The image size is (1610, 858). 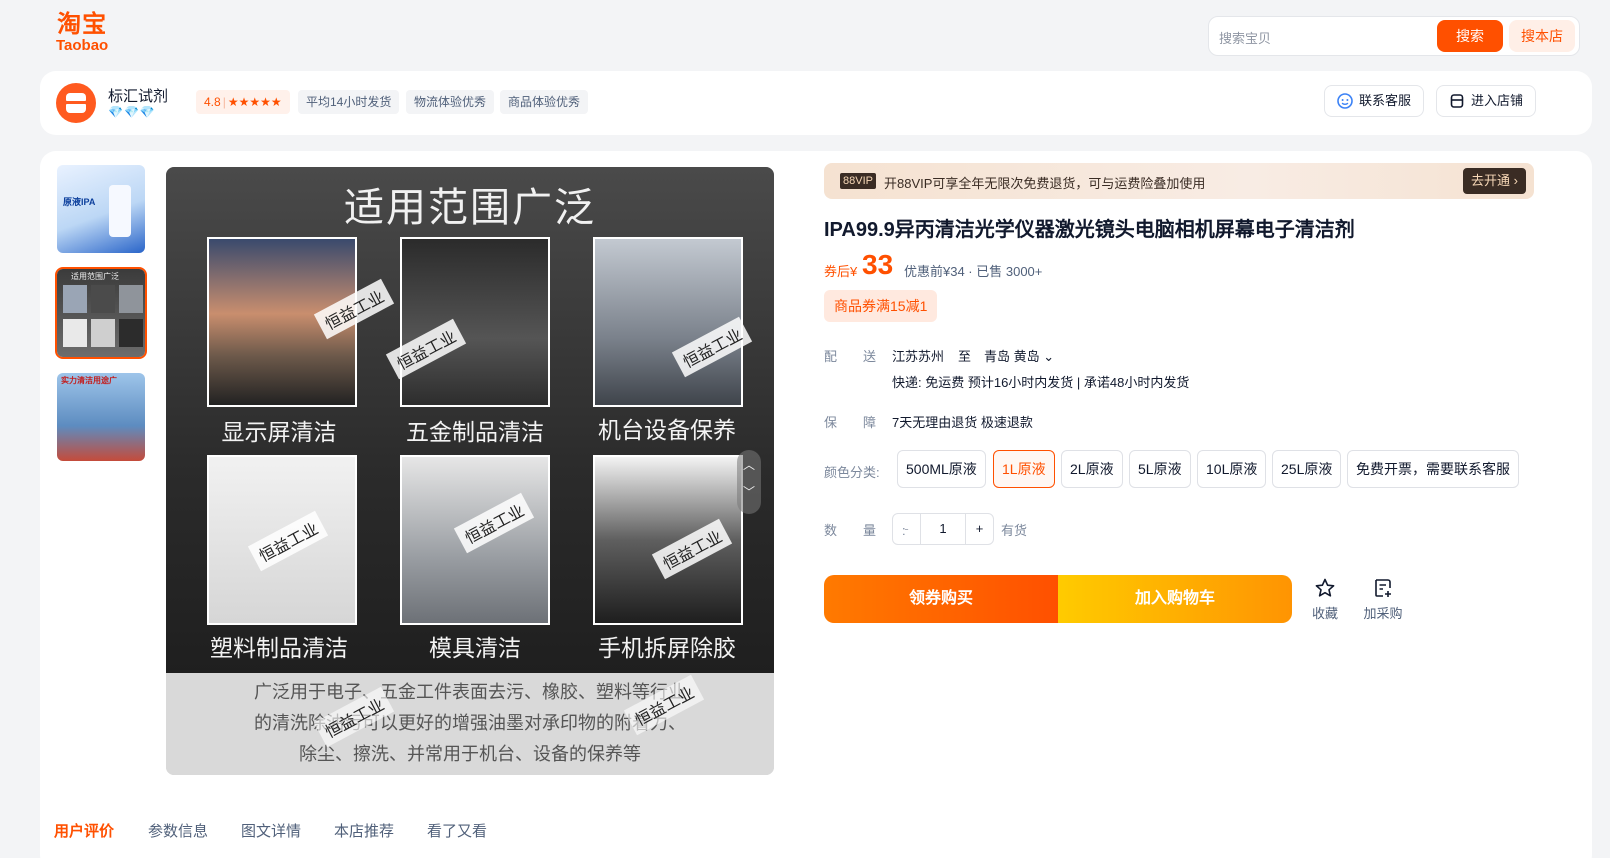 What do you see at coordinates (364, 830) in the screenshot?
I see `tab-shop-recommend: 本店推荐` at bounding box center [364, 830].